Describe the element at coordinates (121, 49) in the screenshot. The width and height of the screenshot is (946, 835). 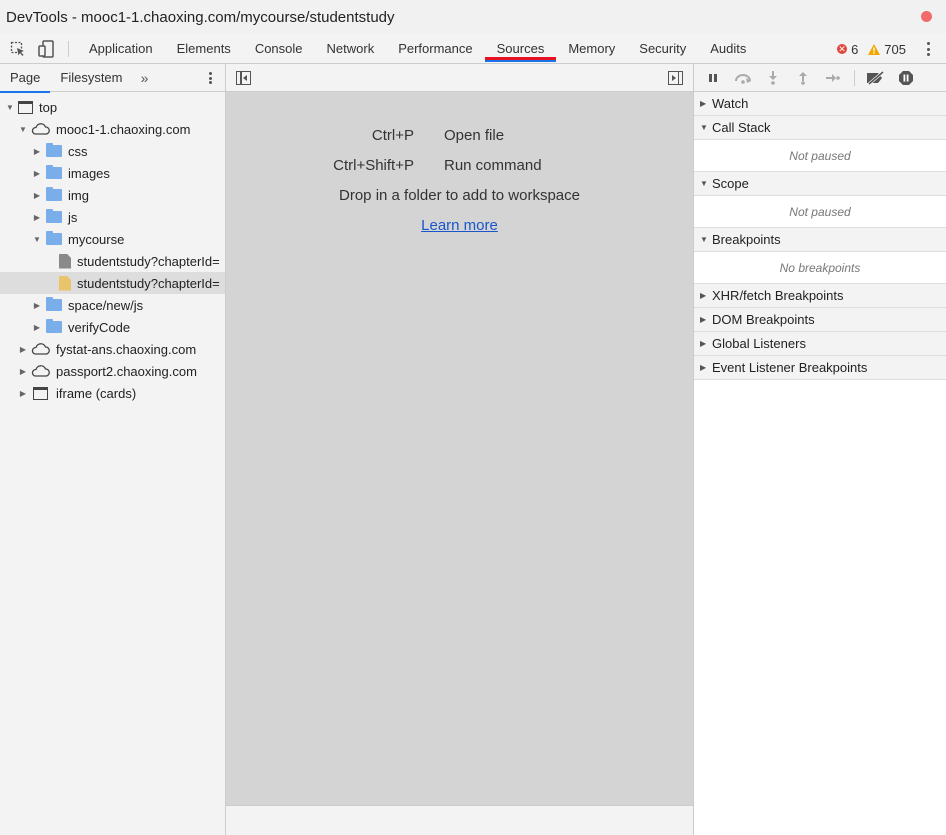
I see `tab-application: Application` at that location.